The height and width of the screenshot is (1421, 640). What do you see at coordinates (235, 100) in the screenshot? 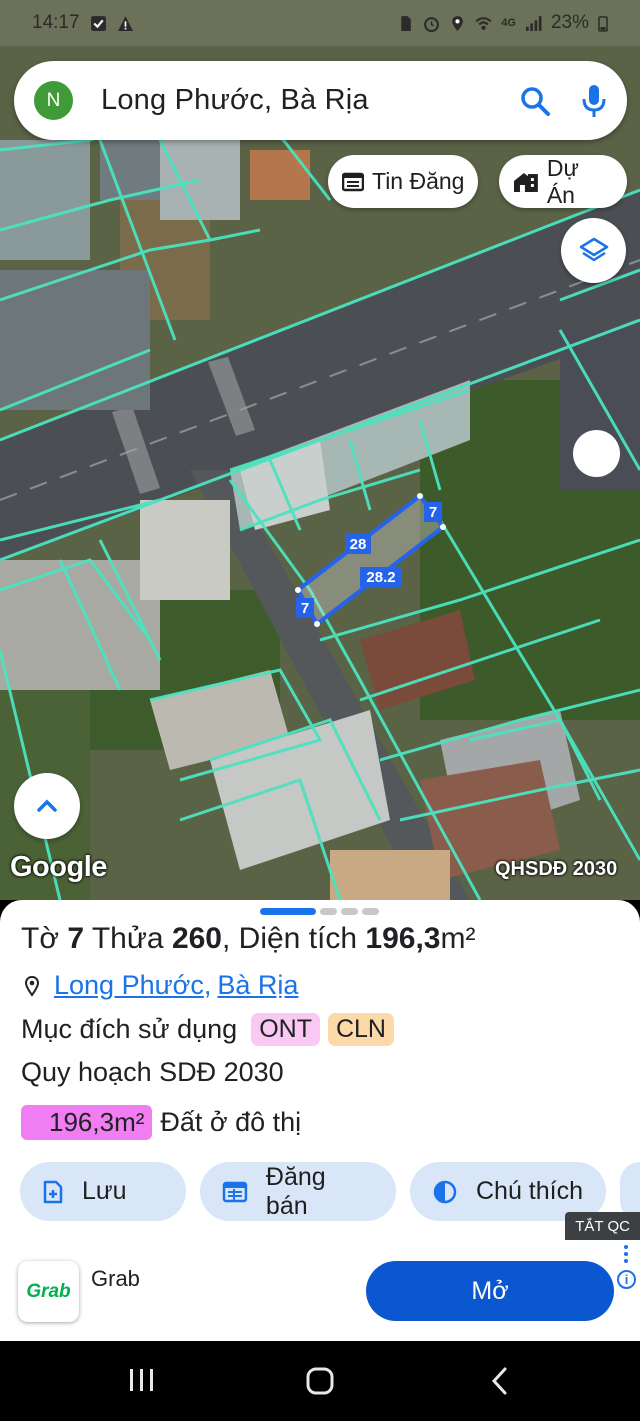
I see `search-input: Long Phước, Bà Rịa` at bounding box center [235, 100].